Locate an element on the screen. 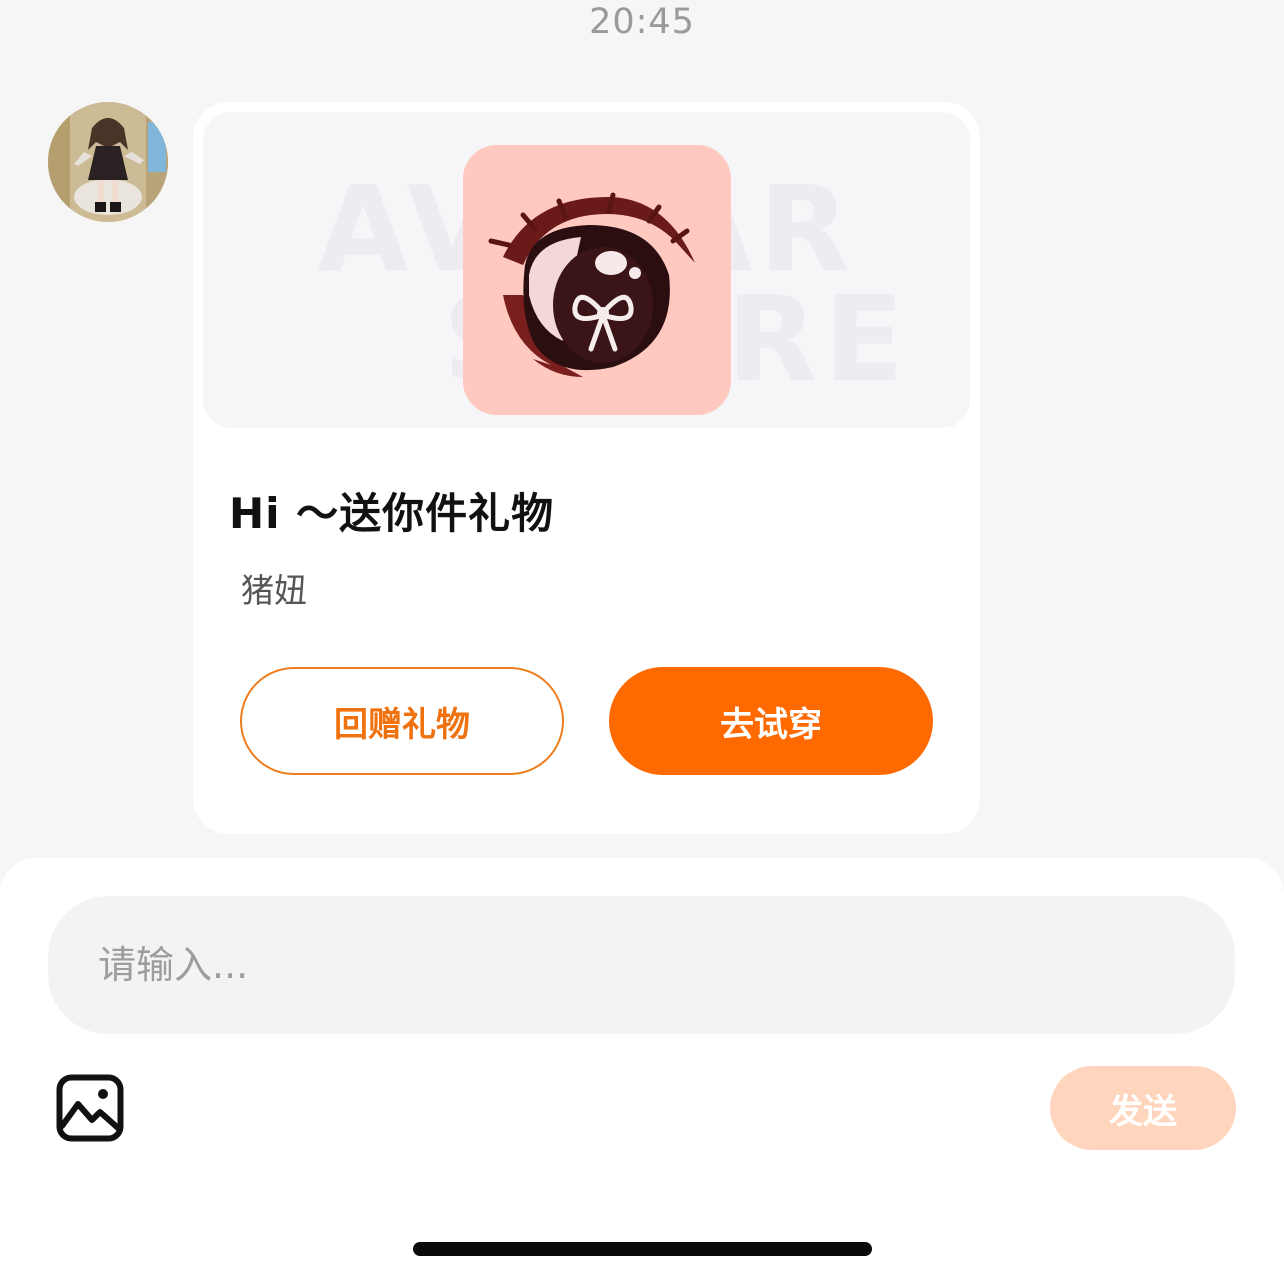 Image resolution: width=1284 pixels, height=1282 pixels. gift-sender-name: 猪妞 is located at coordinates (274, 590).